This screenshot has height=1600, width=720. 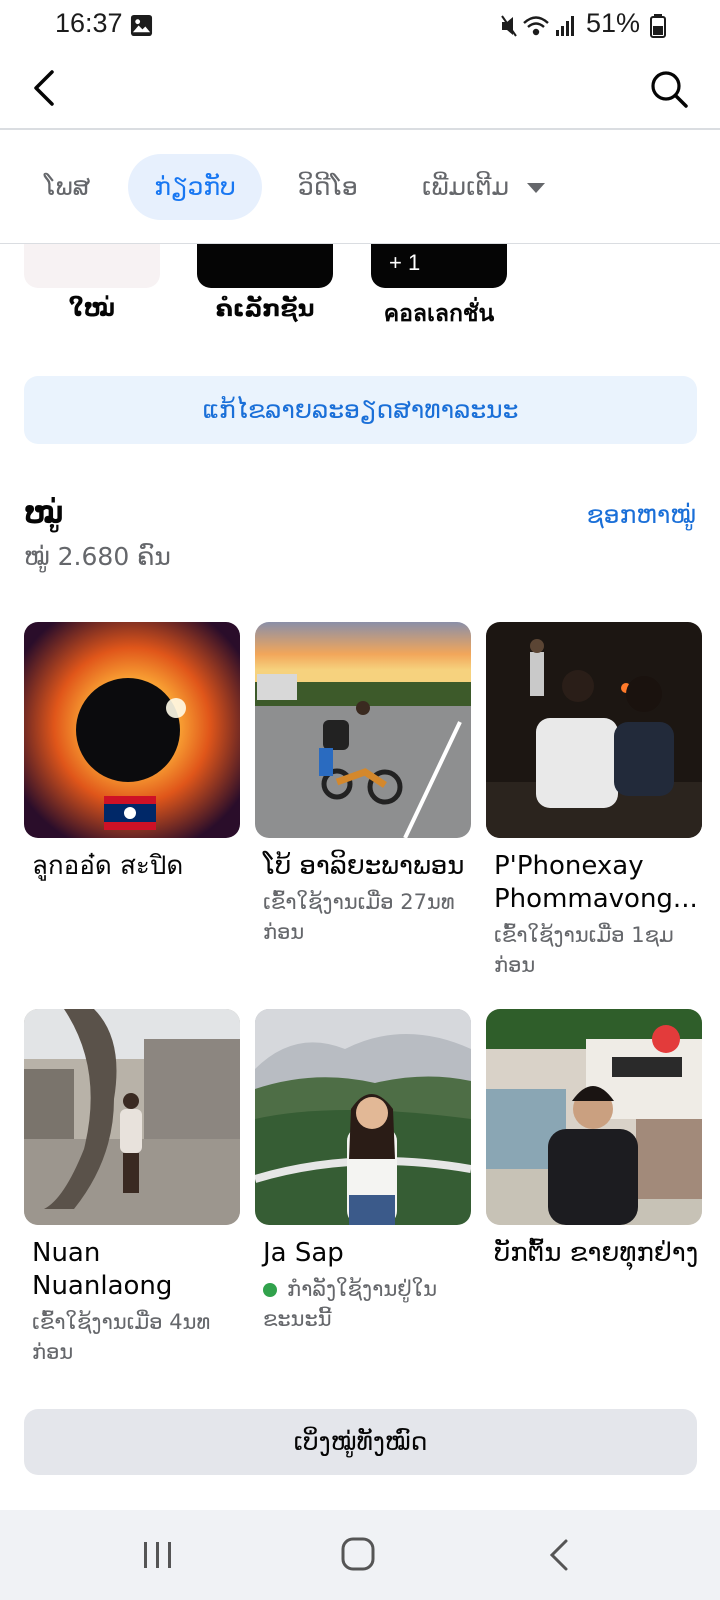 I want to click on mute-icon, so click(x=509, y=26).